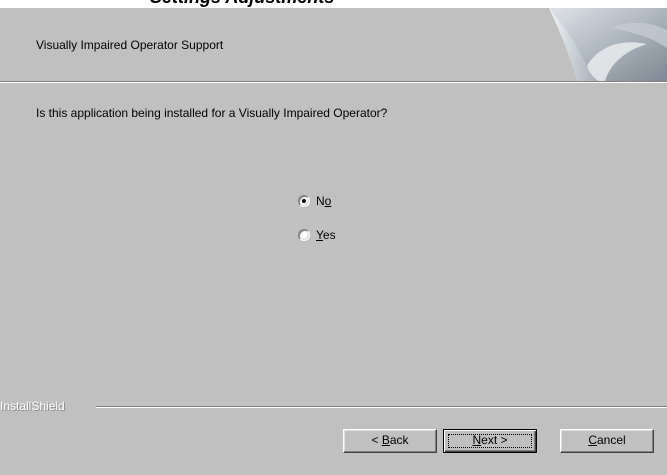 This screenshot has height=475, width=667. What do you see at coordinates (314, 201) in the screenshot?
I see `radio-no: No` at bounding box center [314, 201].